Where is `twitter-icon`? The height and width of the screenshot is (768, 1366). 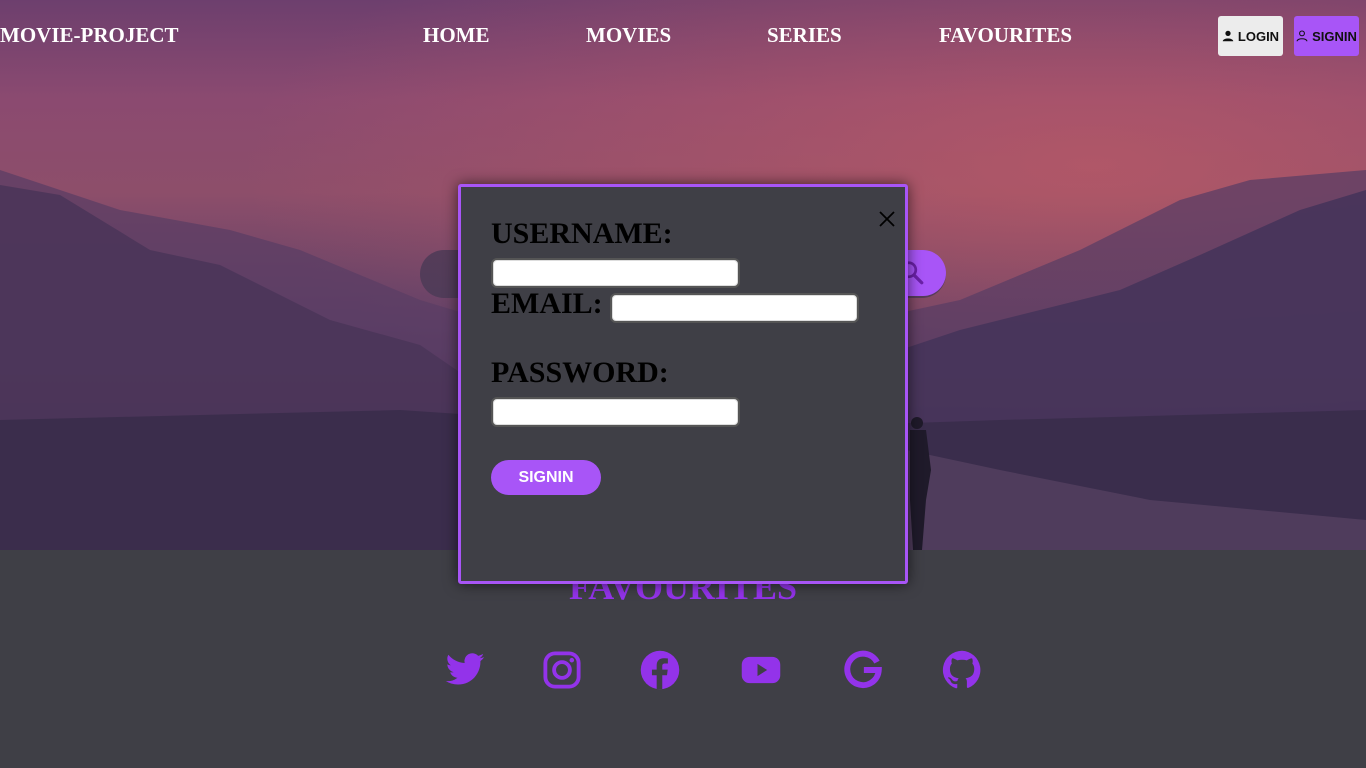 twitter-icon is located at coordinates (465, 669).